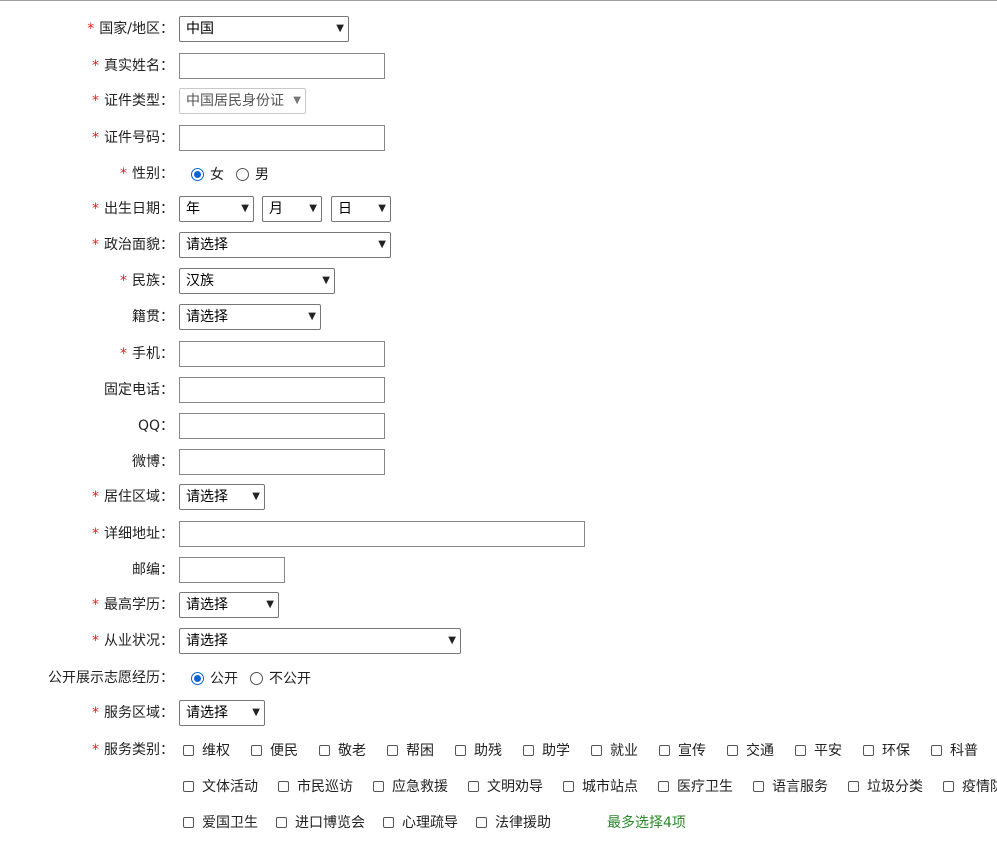 The image size is (997, 846). Describe the element at coordinates (614, 750) in the screenshot. I see `service-category-option: 就业` at that location.